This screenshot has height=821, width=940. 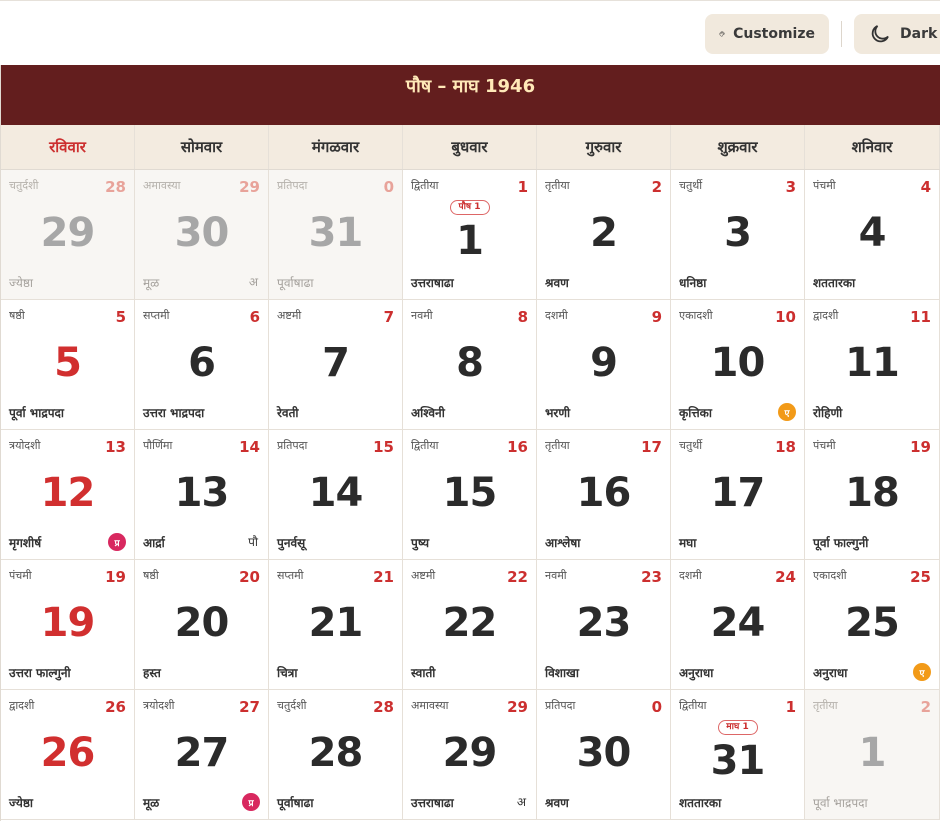 I want to click on day-cell: पंचमी 19 19 उत्तरा फाल्गुनी, so click(x=68, y=625).